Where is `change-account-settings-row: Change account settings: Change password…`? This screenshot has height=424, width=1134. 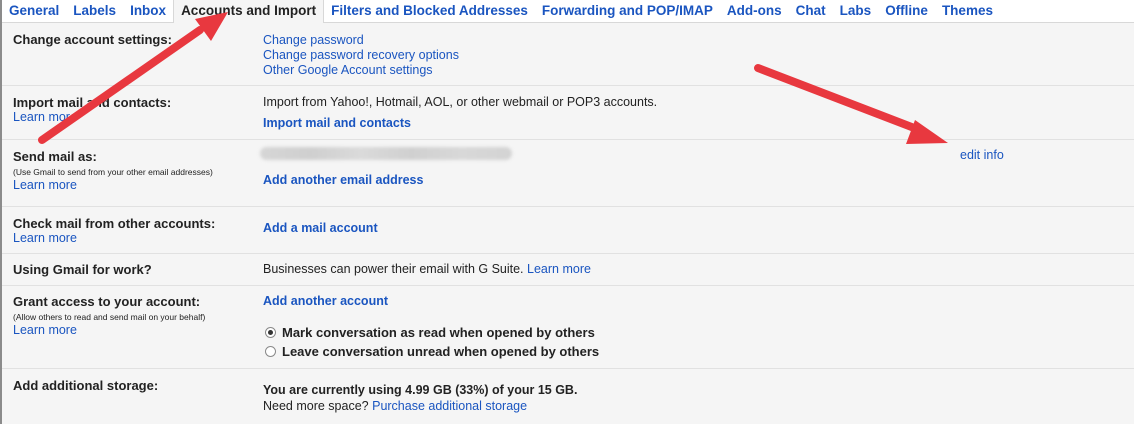
change-account-settings-row: Change account settings: Change password… is located at coordinates (568, 54).